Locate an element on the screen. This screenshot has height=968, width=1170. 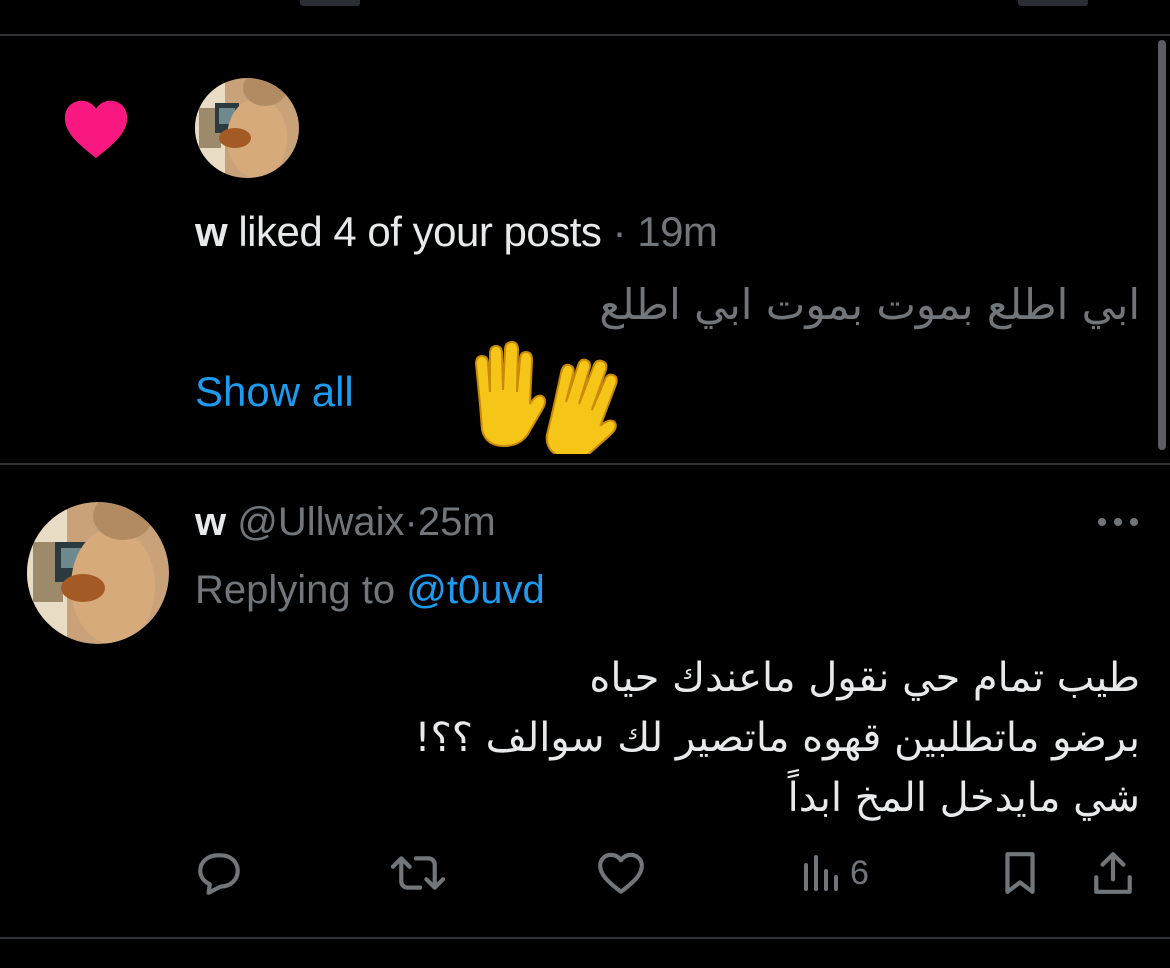
scrollbar is located at coordinates (1162, 245).